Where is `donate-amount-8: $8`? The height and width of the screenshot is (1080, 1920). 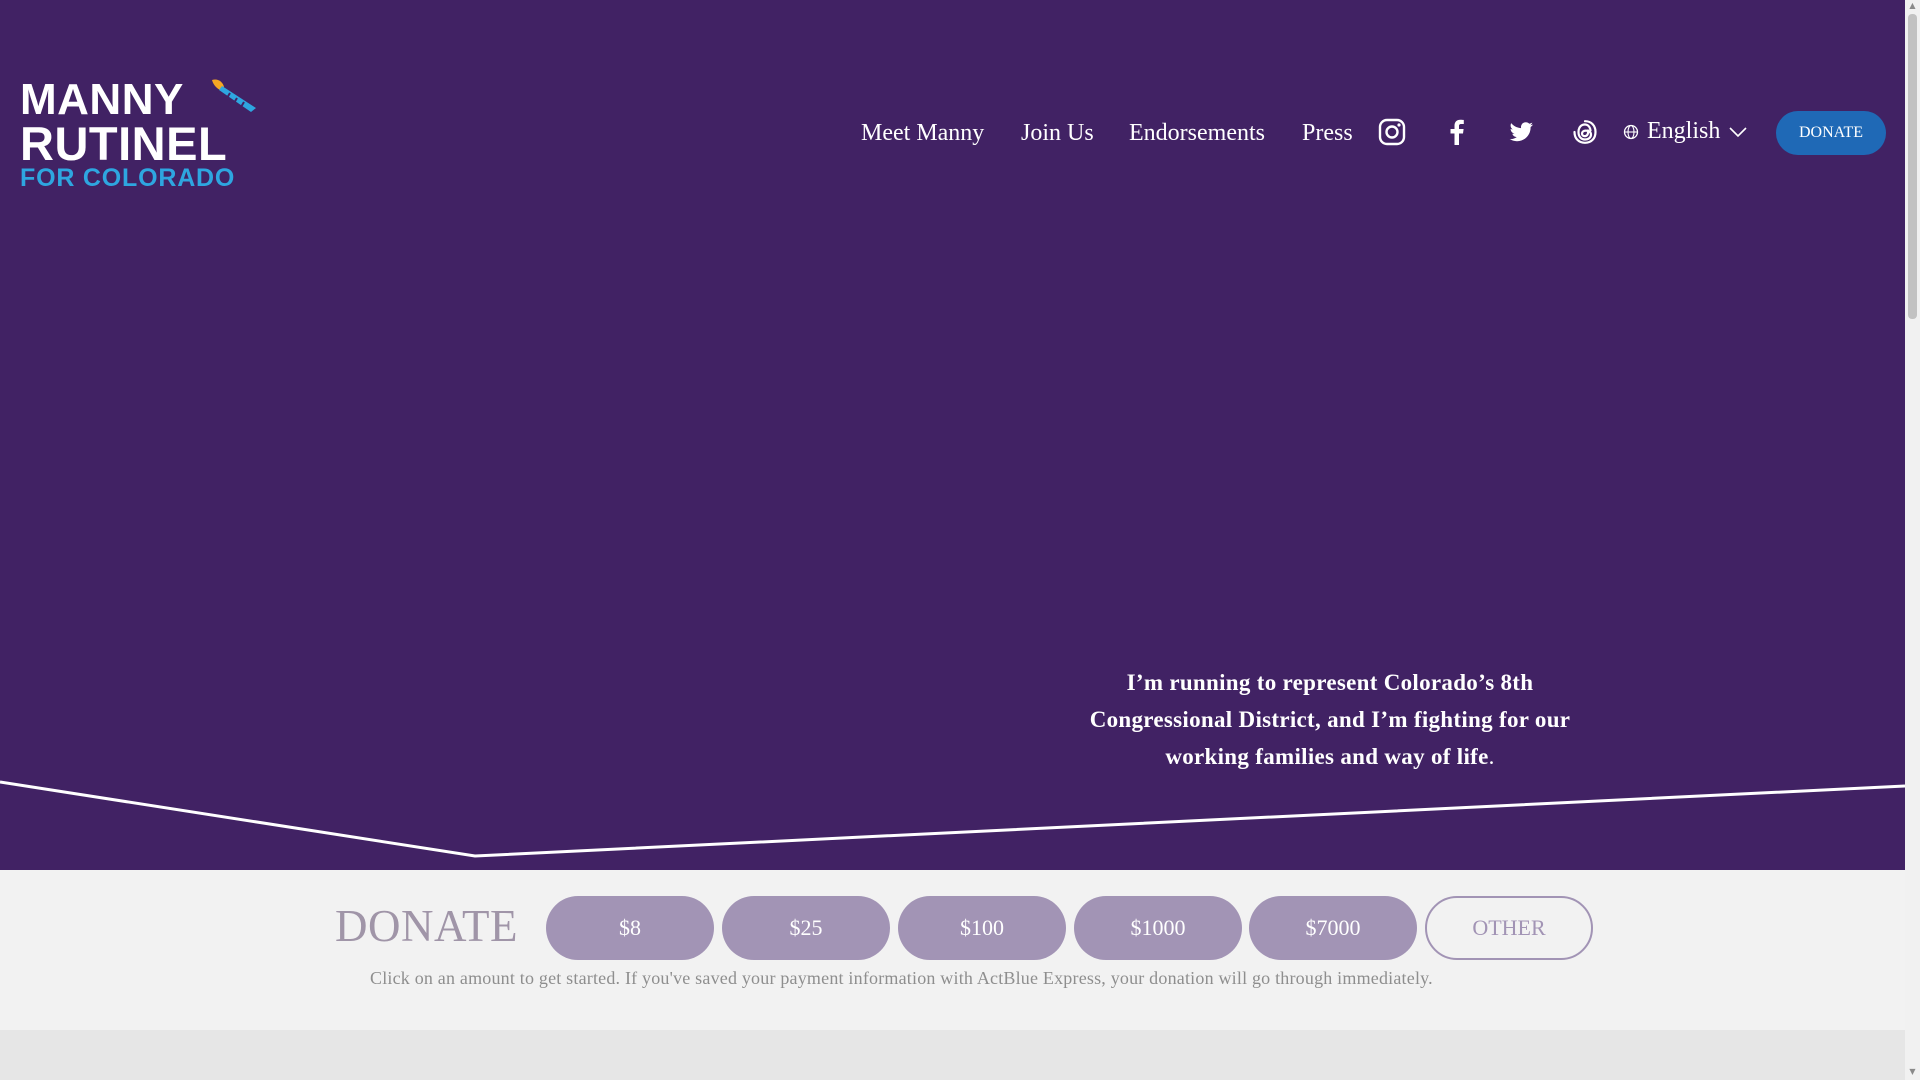 donate-amount-8: $8 is located at coordinates (630, 928).